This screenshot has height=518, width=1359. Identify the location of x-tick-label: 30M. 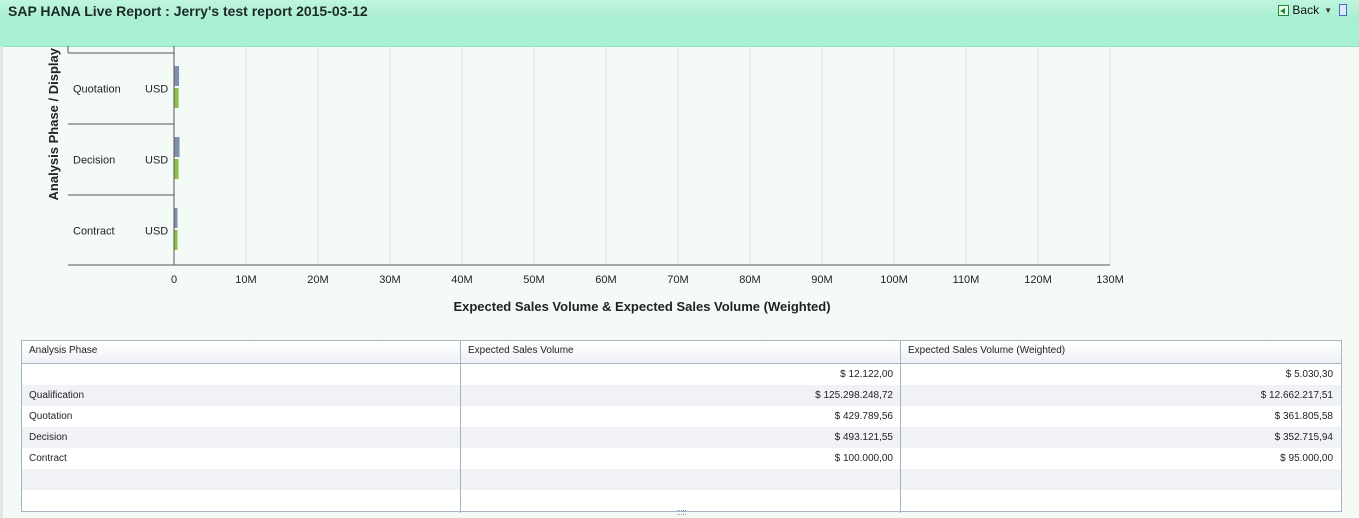
(389, 280).